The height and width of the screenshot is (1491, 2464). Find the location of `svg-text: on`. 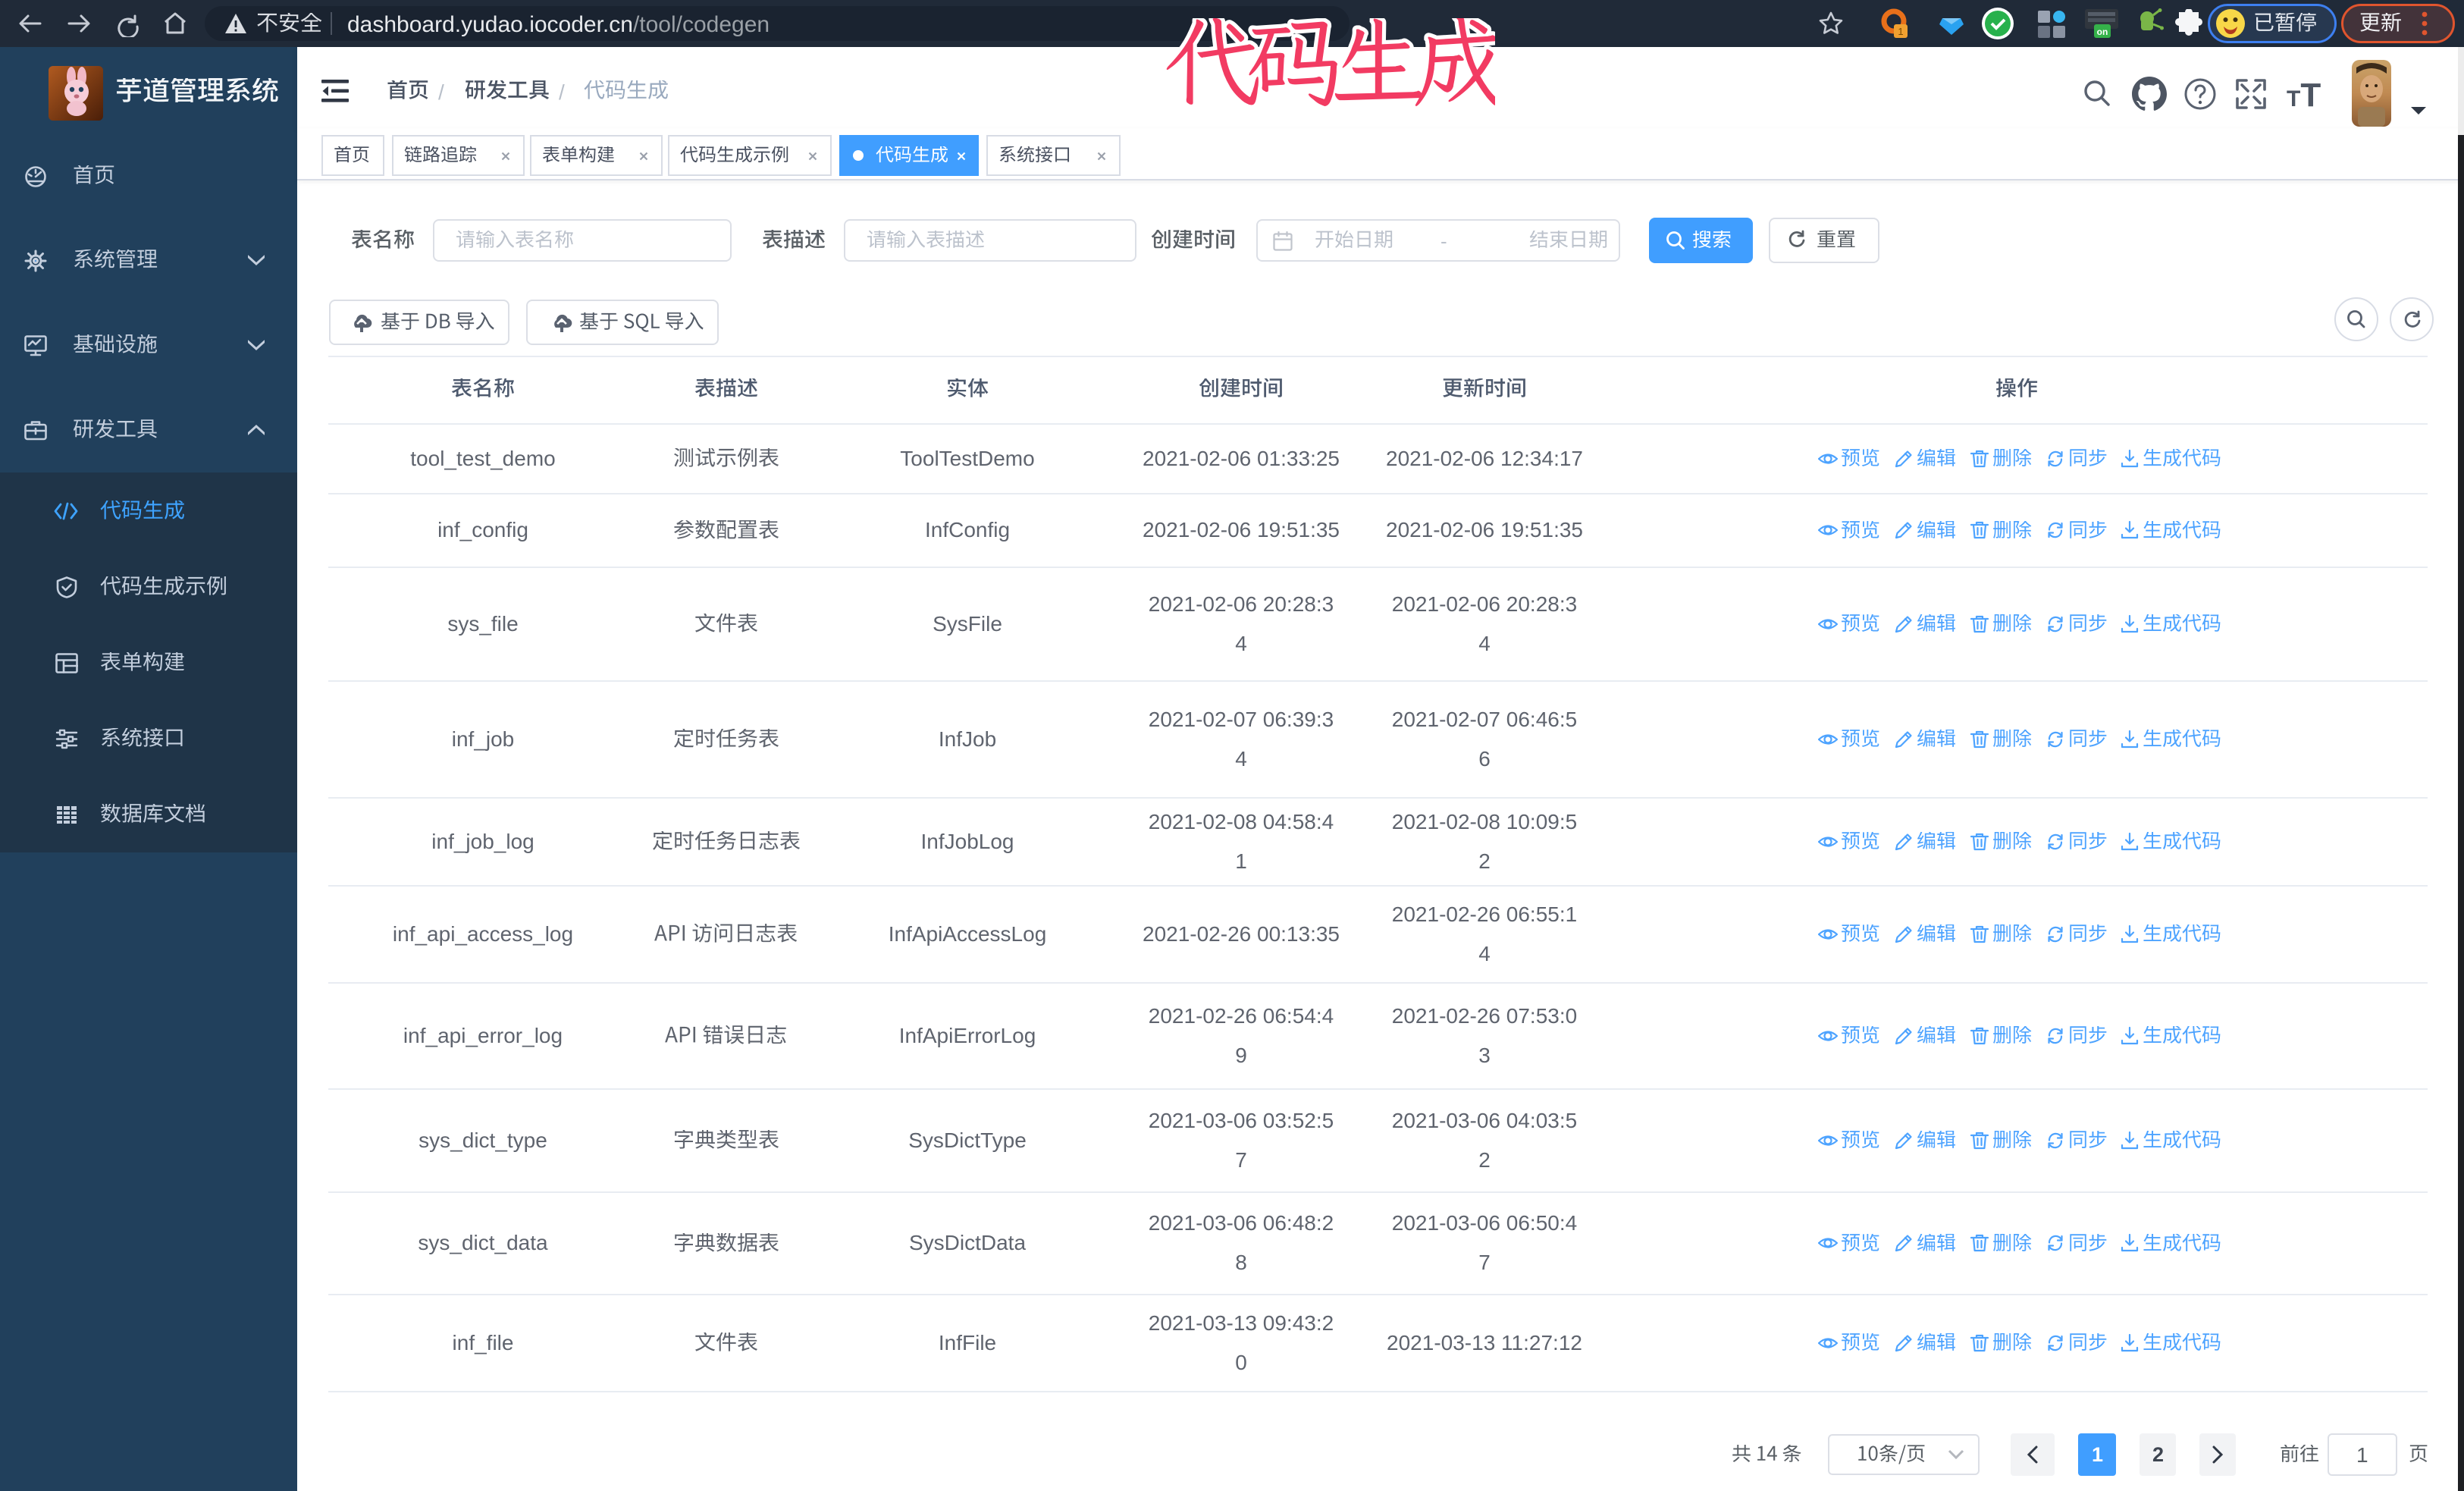

svg-text: on is located at coordinates (2103, 32).